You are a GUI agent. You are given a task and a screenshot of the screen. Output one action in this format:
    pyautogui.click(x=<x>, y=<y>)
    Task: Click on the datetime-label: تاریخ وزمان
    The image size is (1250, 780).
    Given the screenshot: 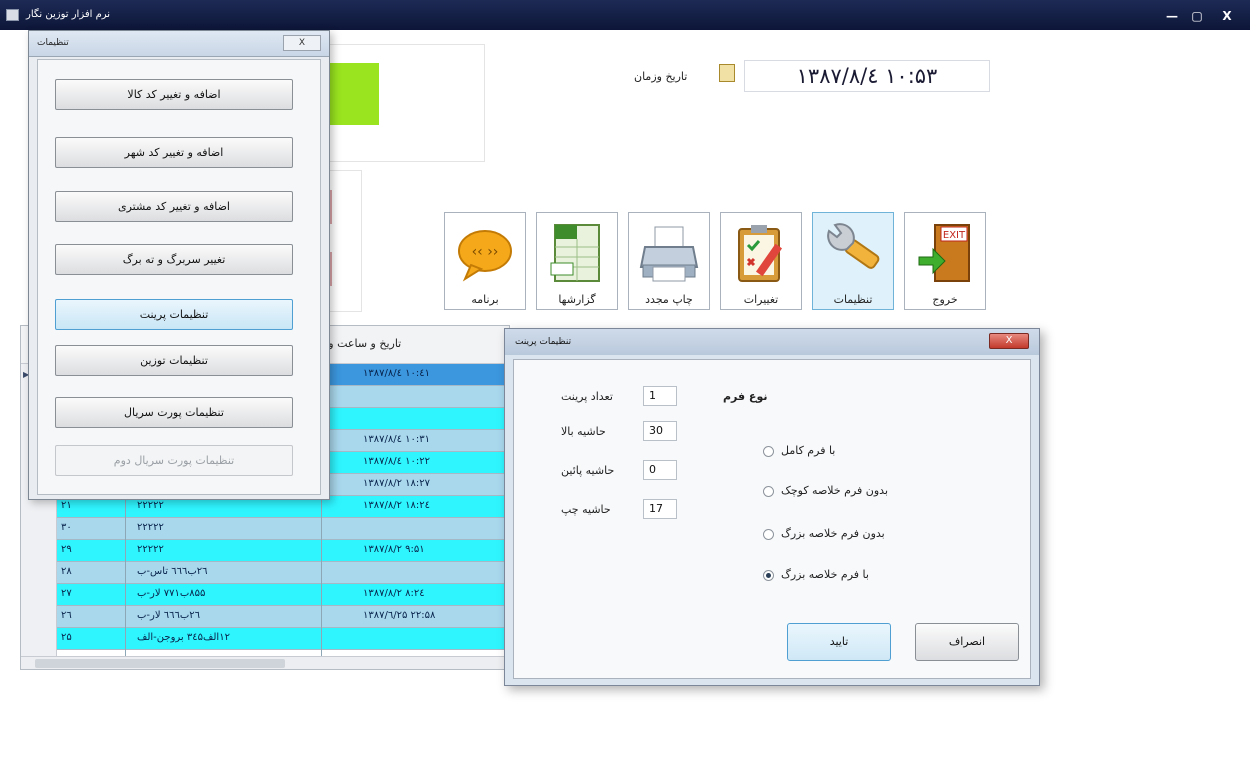 What is the action you would take?
    pyautogui.click(x=661, y=76)
    